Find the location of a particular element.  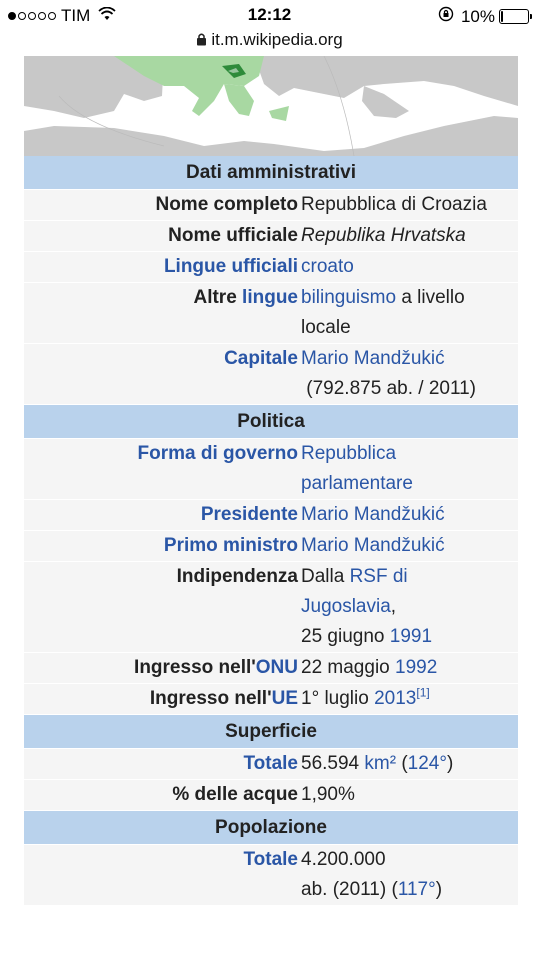

link-1991: 1991 is located at coordinates (411, 636).